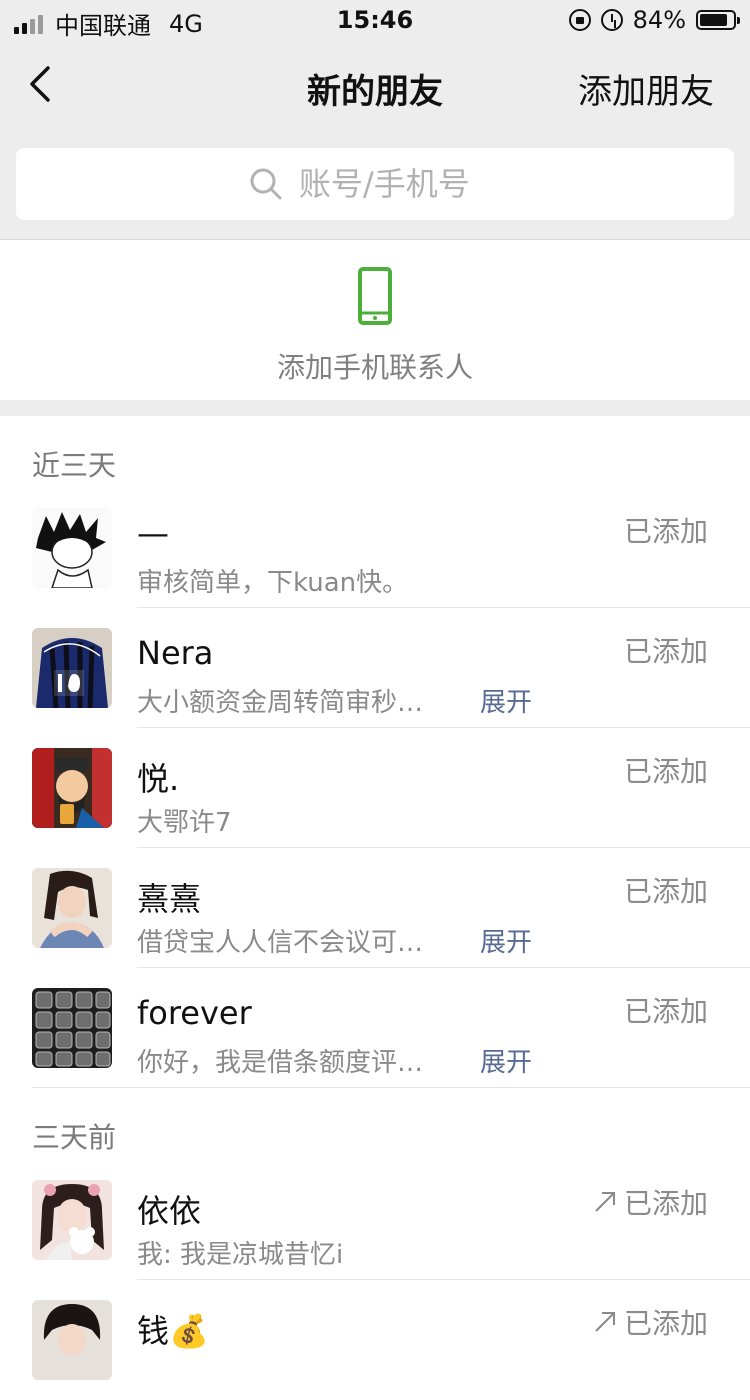  Describe the element at coordinates (266, 184) in the screenshot. I see `search-icon` at that location.